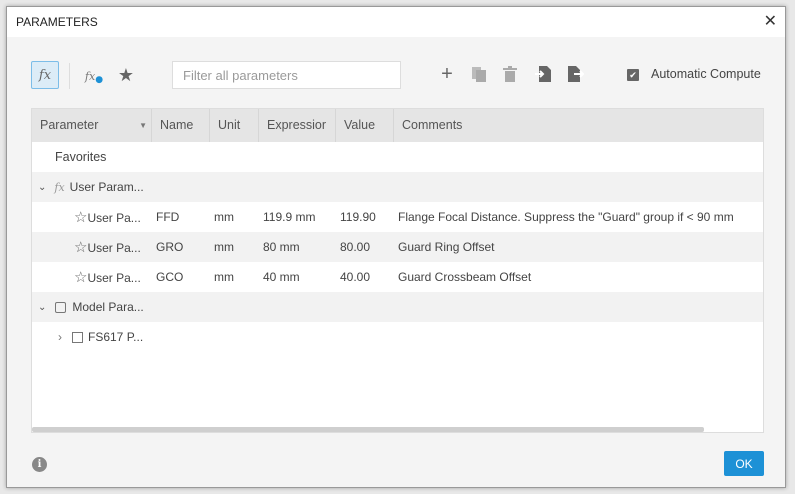 The height and width of the screenshot is (494, 795). Describe the element at coordinates (297, 277) in the screenshot. I see `expression-cell: 40 mm` at that location.